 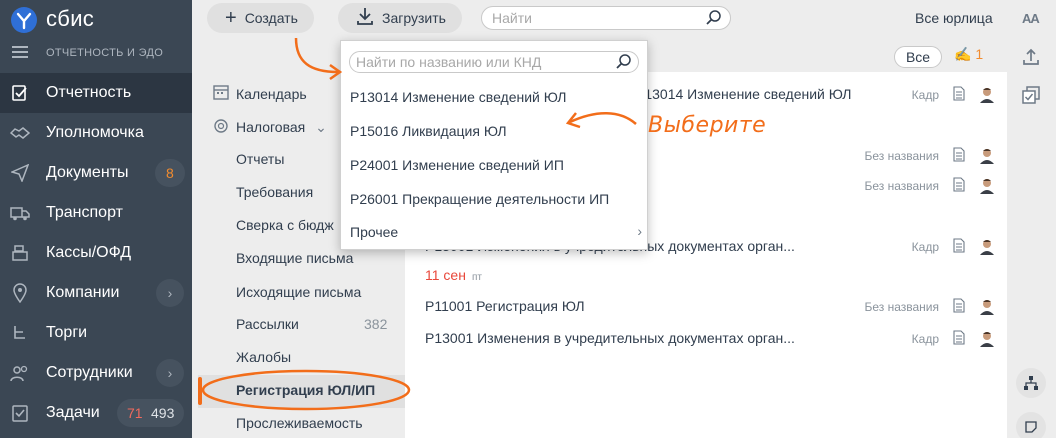 I want to click on date-label: 11 сен, so click(x=445, y=275).